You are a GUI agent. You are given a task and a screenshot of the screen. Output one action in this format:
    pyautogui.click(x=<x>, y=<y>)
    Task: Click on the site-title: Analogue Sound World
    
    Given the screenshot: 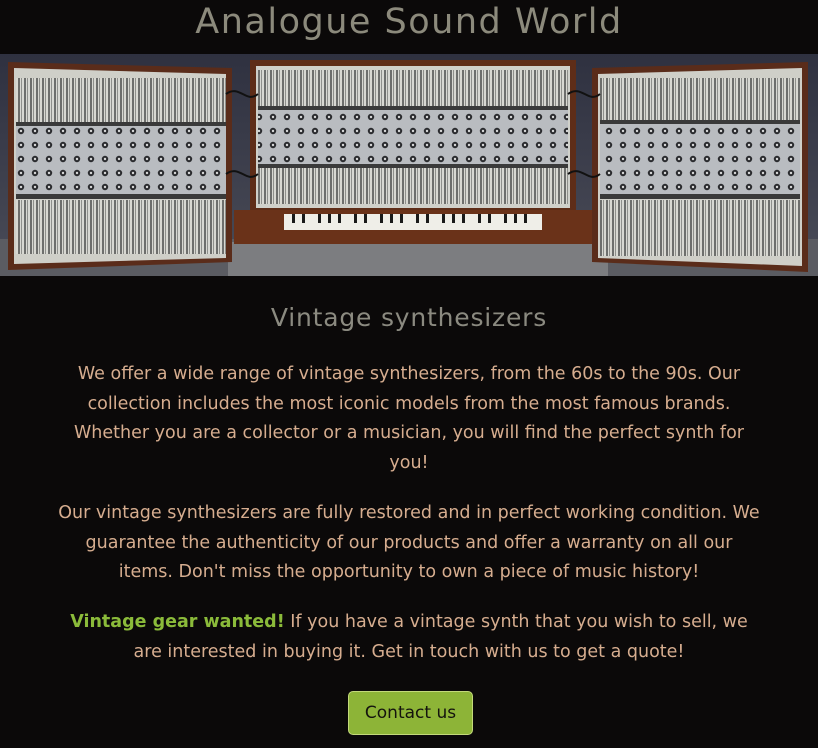 What is the action you would take?
    pyautogui.click(x=409, y=22)
    